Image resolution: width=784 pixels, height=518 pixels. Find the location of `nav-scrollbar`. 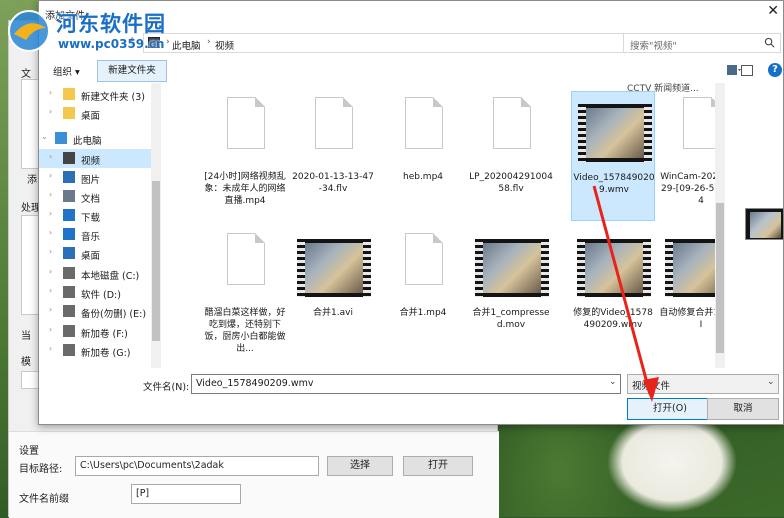

nav-scrollbar is located at coordinates (156, 225).